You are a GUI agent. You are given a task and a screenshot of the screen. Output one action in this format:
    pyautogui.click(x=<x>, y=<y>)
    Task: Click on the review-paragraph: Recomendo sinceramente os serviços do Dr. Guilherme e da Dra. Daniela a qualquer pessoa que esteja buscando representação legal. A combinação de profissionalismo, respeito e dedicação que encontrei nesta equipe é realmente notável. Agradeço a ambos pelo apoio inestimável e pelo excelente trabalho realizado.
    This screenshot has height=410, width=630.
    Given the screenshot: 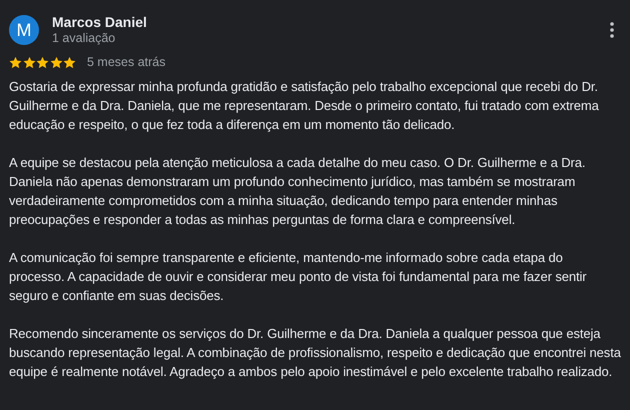 What is the action you would take?
    pyautogui.click(x=315, y=353)
    